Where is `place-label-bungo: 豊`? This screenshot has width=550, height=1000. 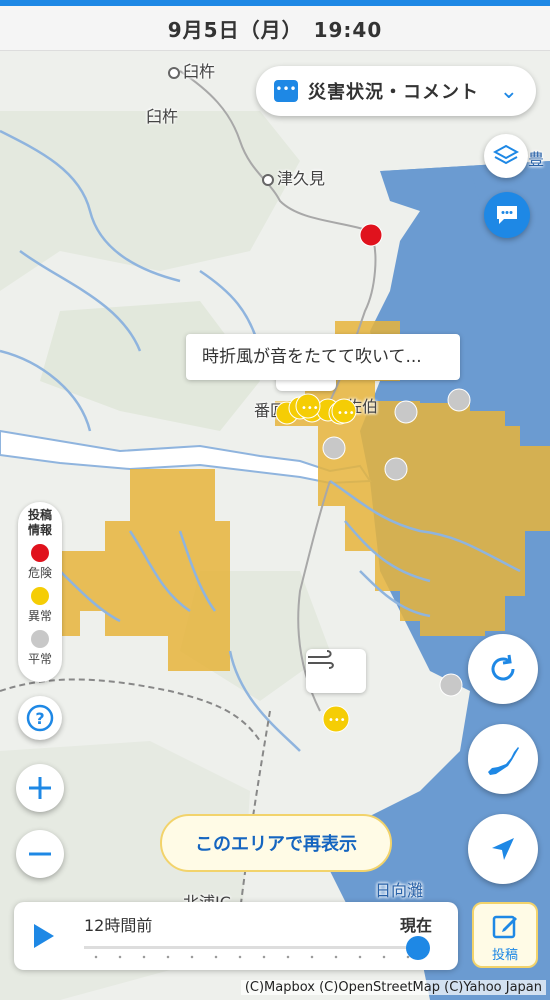
place-label-bungo: 豊 is located at coordinates (536, 159).